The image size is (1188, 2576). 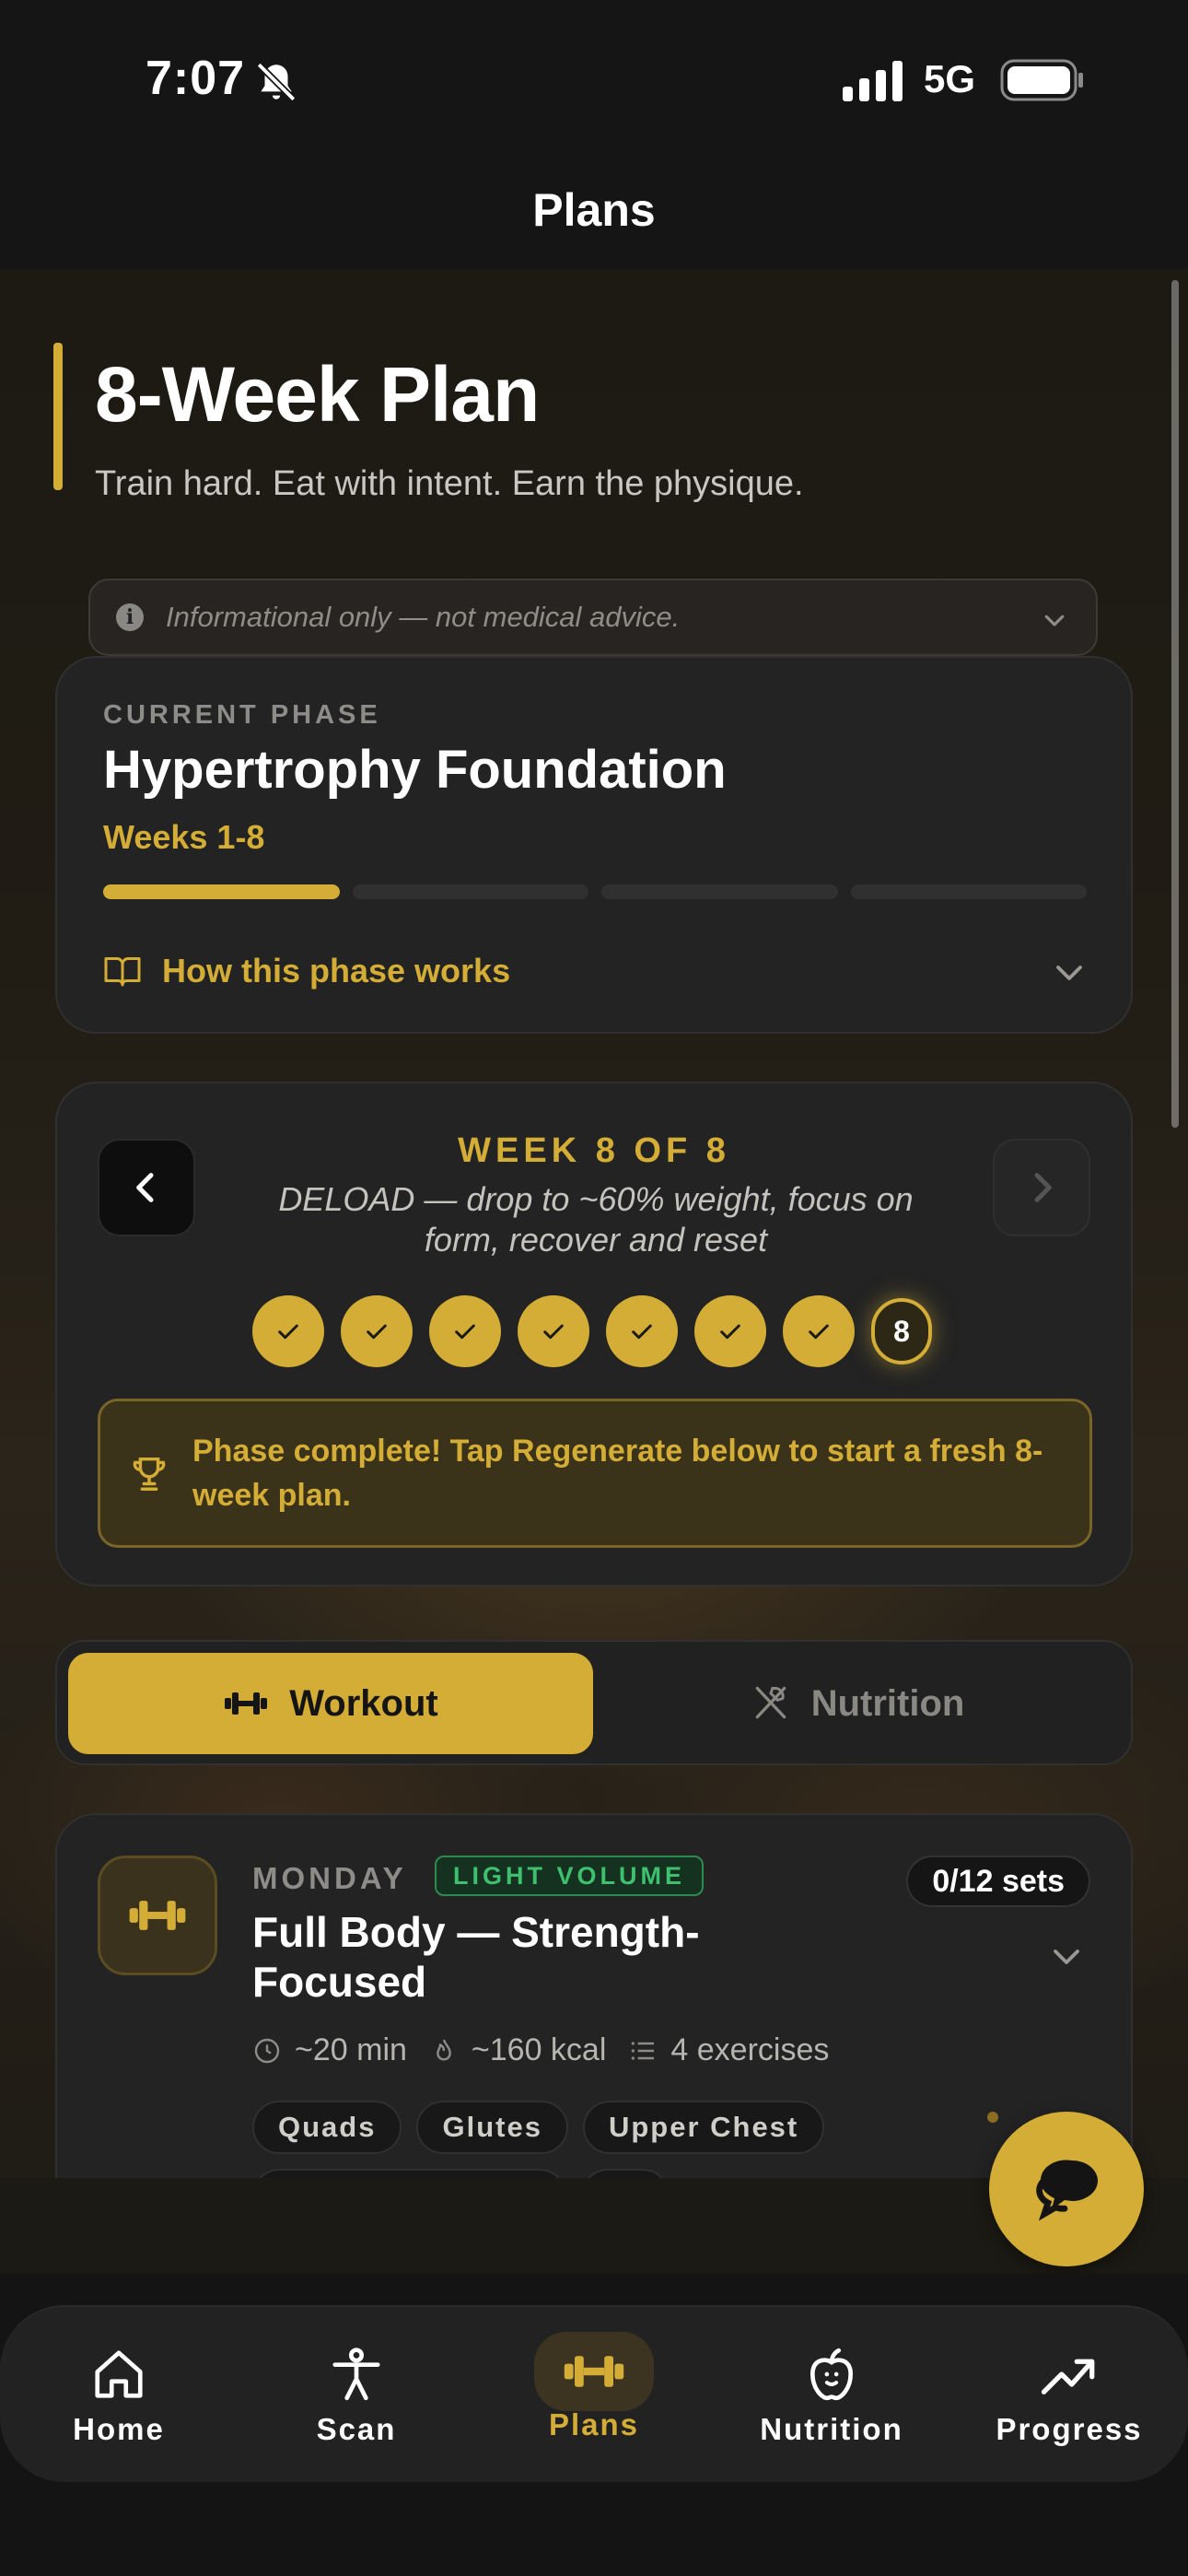 What do you see at coordinates (873, 81) in the screenshot?
I see `signal-icon` at bounding box center [873, 81].